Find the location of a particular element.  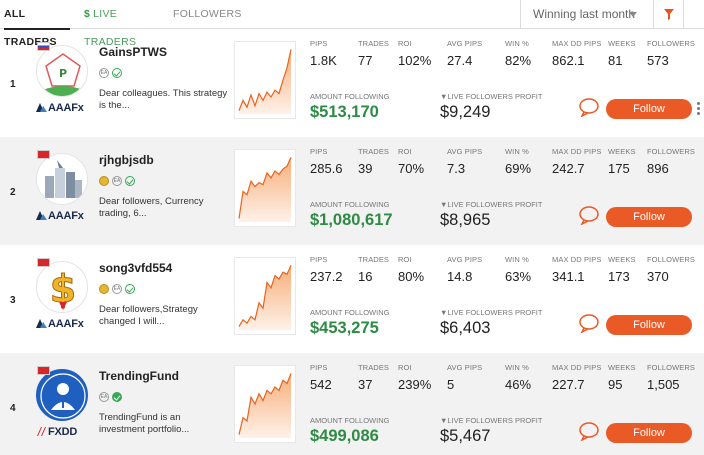

stat-max-dd: MAX DD PIPS 227.7 is located at coordinates (577, 377).